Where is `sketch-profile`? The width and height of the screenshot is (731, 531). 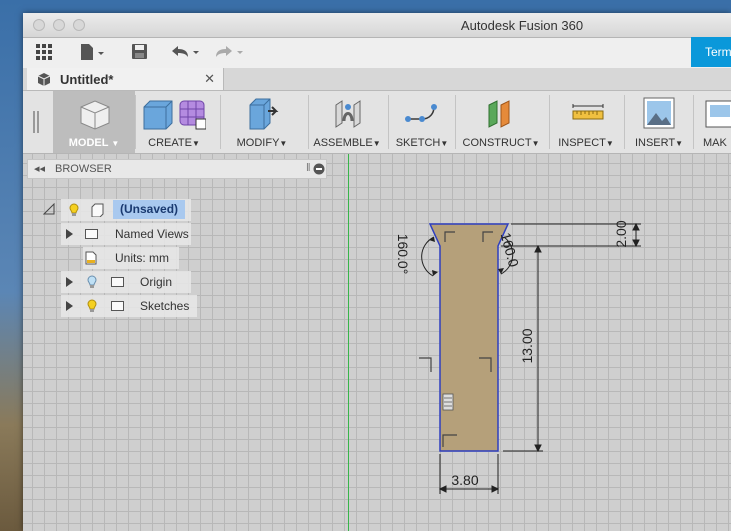
sketch-profile is located at coordinates (469, 337).